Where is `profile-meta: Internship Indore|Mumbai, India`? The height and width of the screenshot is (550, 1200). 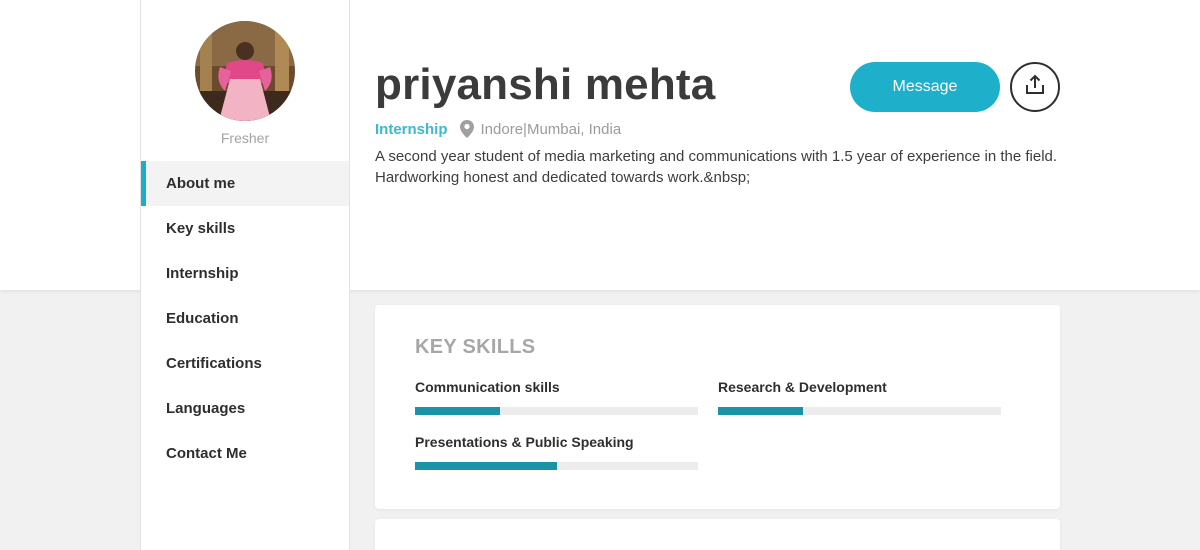
profile-meta: Internship Indore|Mumbai, India is located at coordinates (498, 129).